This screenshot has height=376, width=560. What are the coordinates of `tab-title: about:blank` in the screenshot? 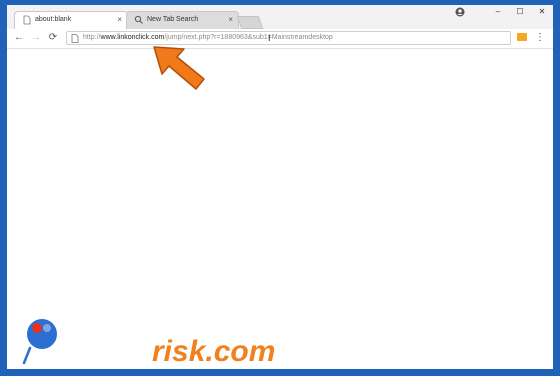 It's located at (53, 19).